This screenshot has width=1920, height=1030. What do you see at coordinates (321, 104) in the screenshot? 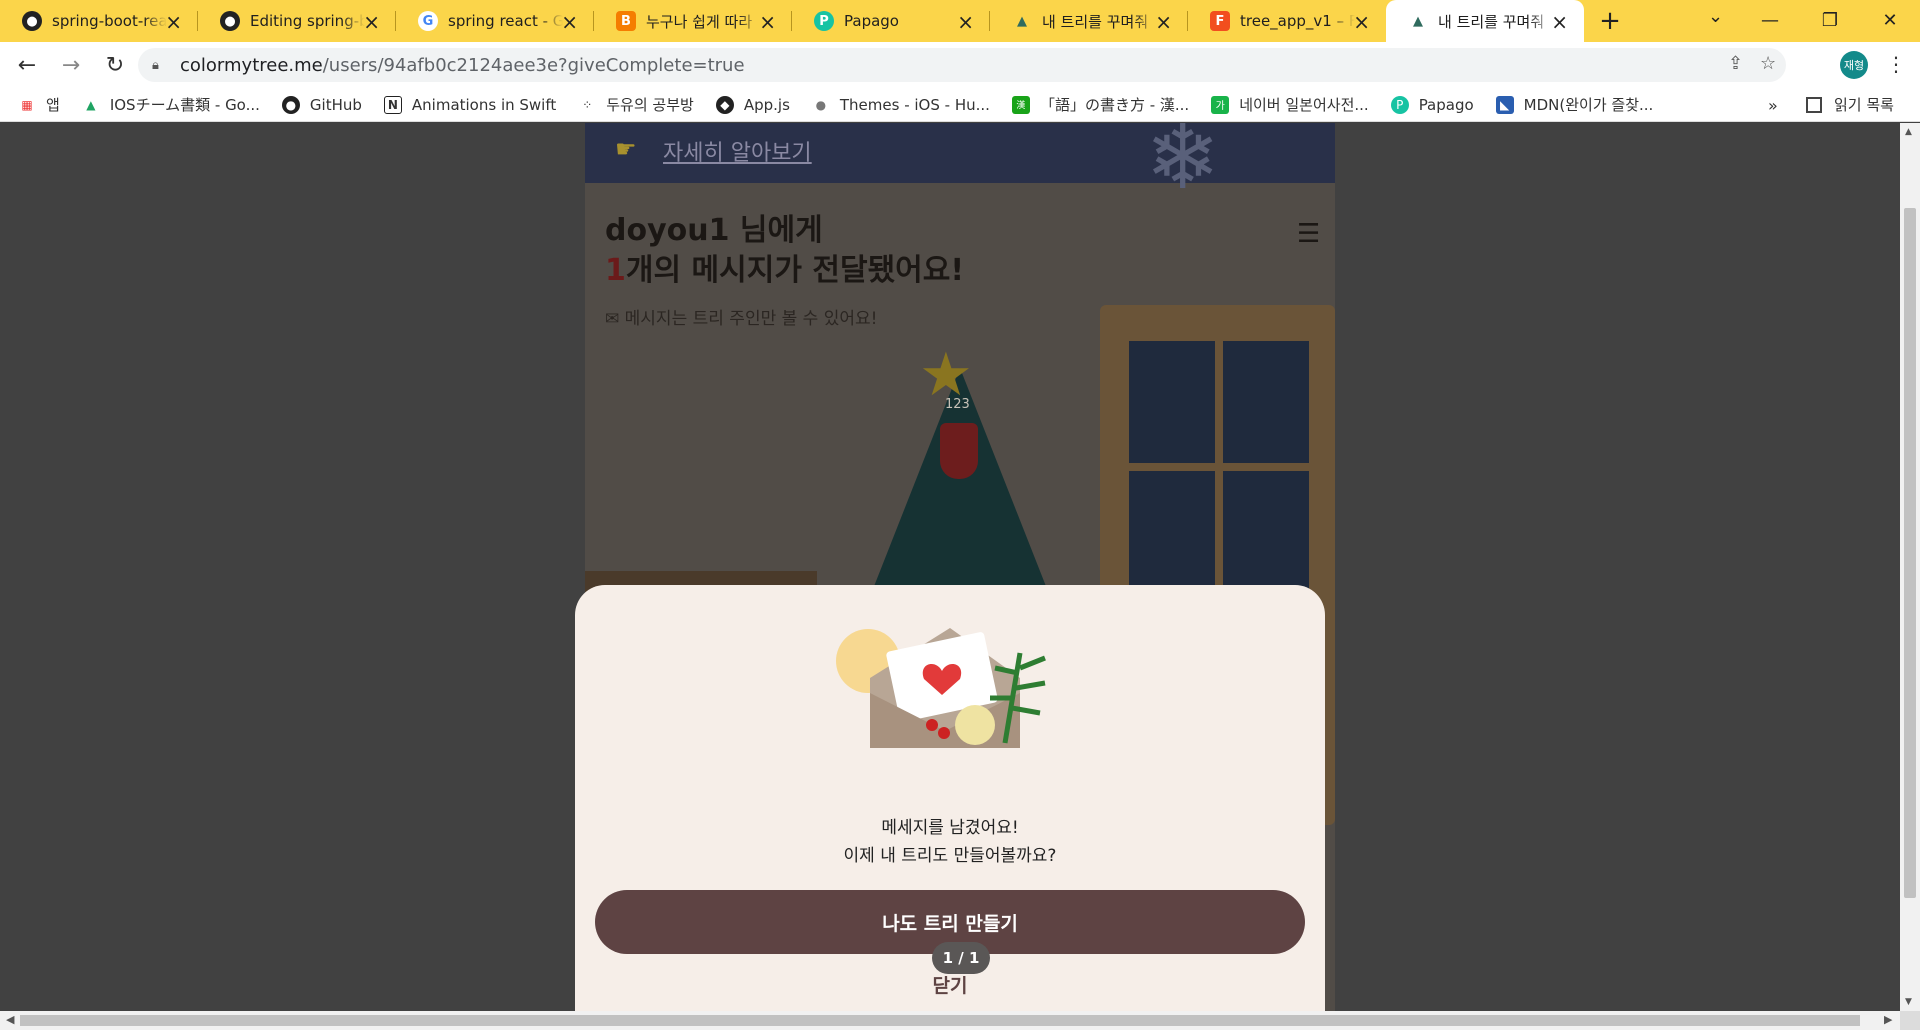
I see `bookmark-item: ● GitHub` at bounding box center [321, 104].